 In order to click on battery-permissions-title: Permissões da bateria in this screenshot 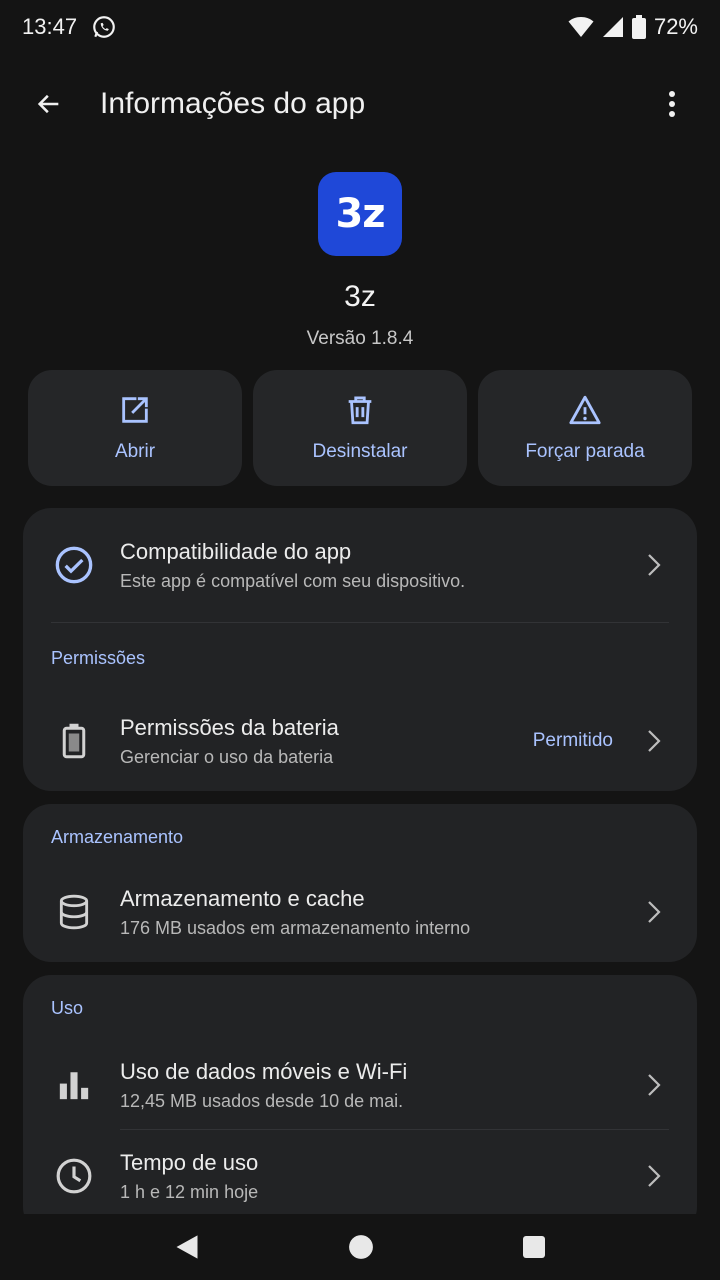, I will do `click(229, 727)`.